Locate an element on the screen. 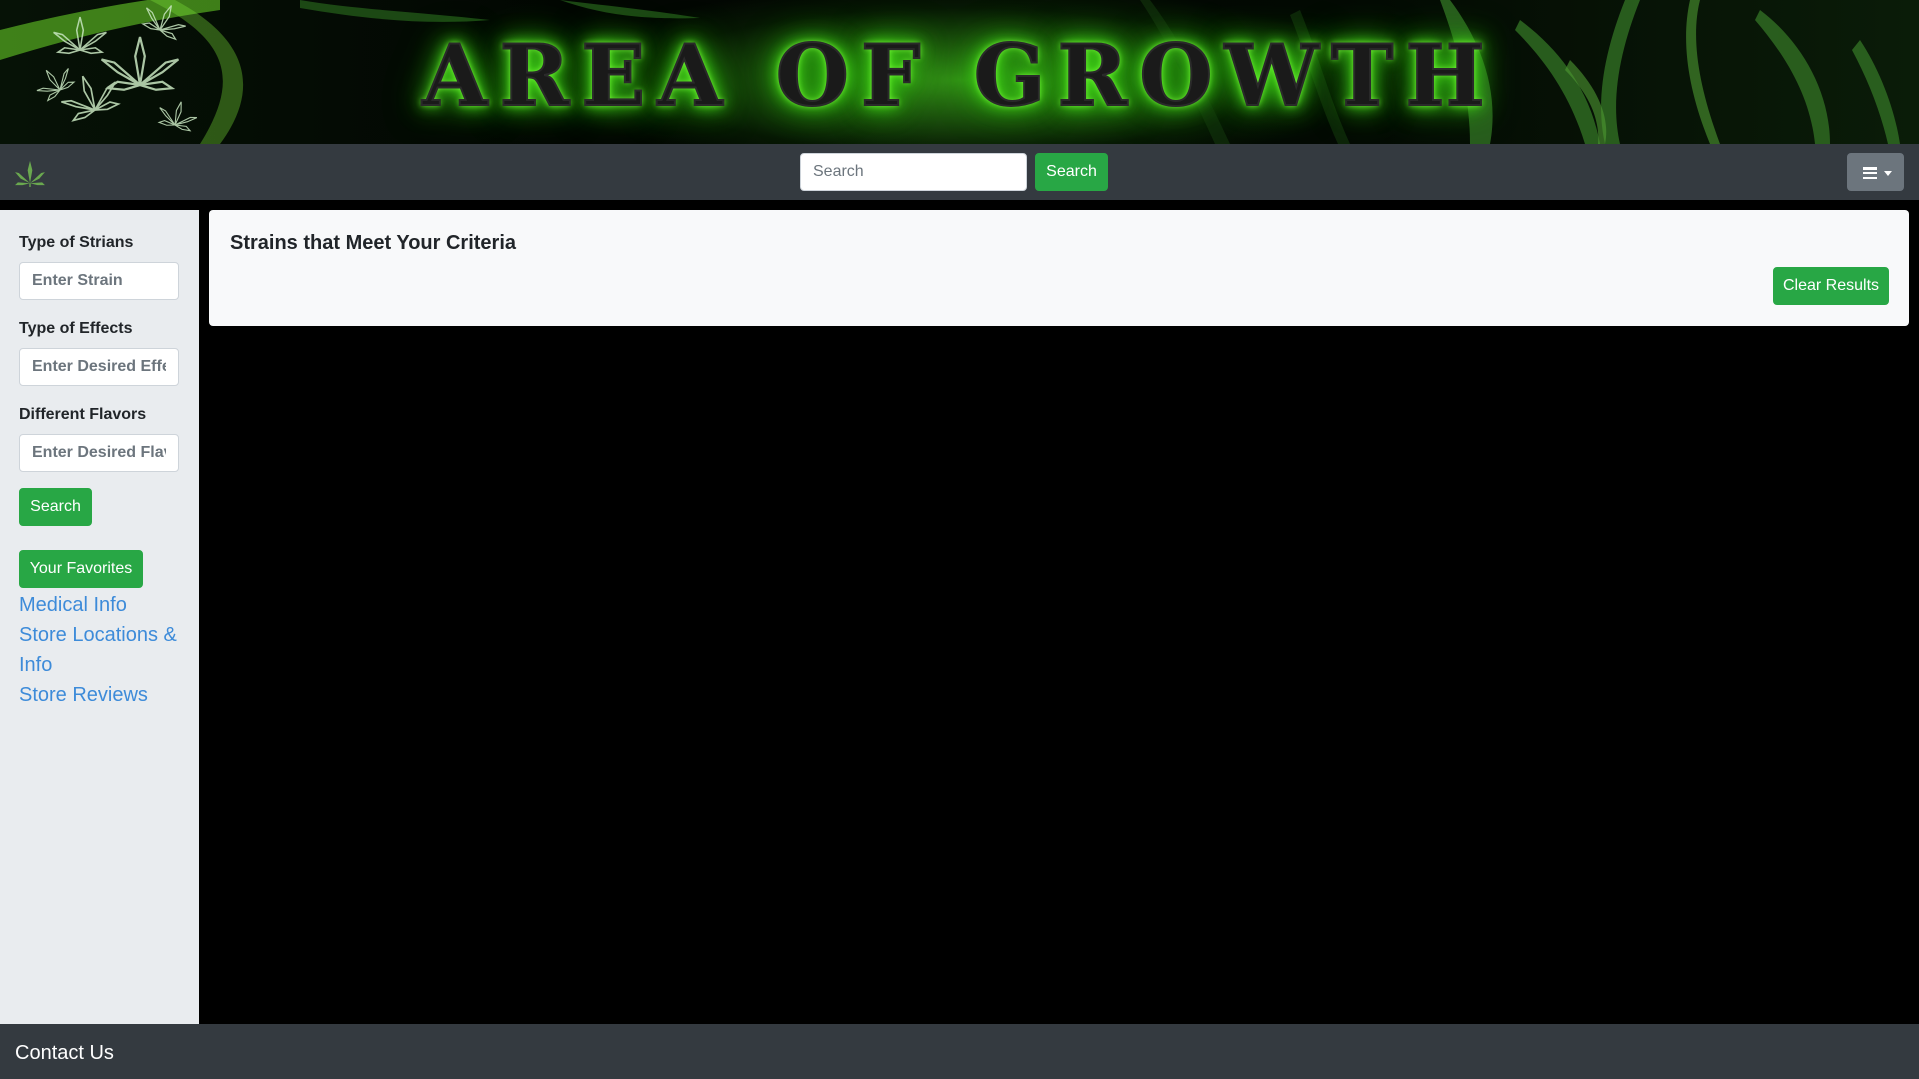 Image resolution: width=1919 pixels, height=1079 pixels. medical-info-link: Medical Info is located at coordinates (106, 605).